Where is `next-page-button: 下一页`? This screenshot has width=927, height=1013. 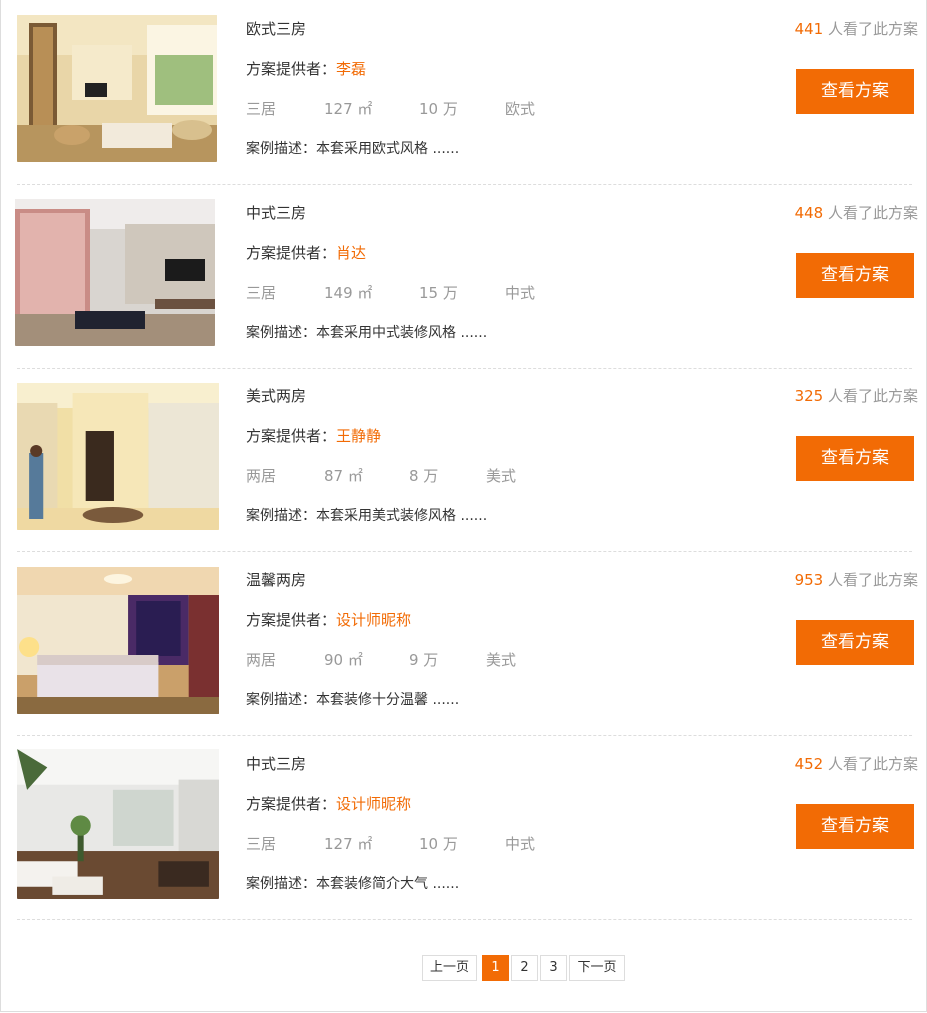
next-page-button: 下一页 is located at coordinates (597, 968).